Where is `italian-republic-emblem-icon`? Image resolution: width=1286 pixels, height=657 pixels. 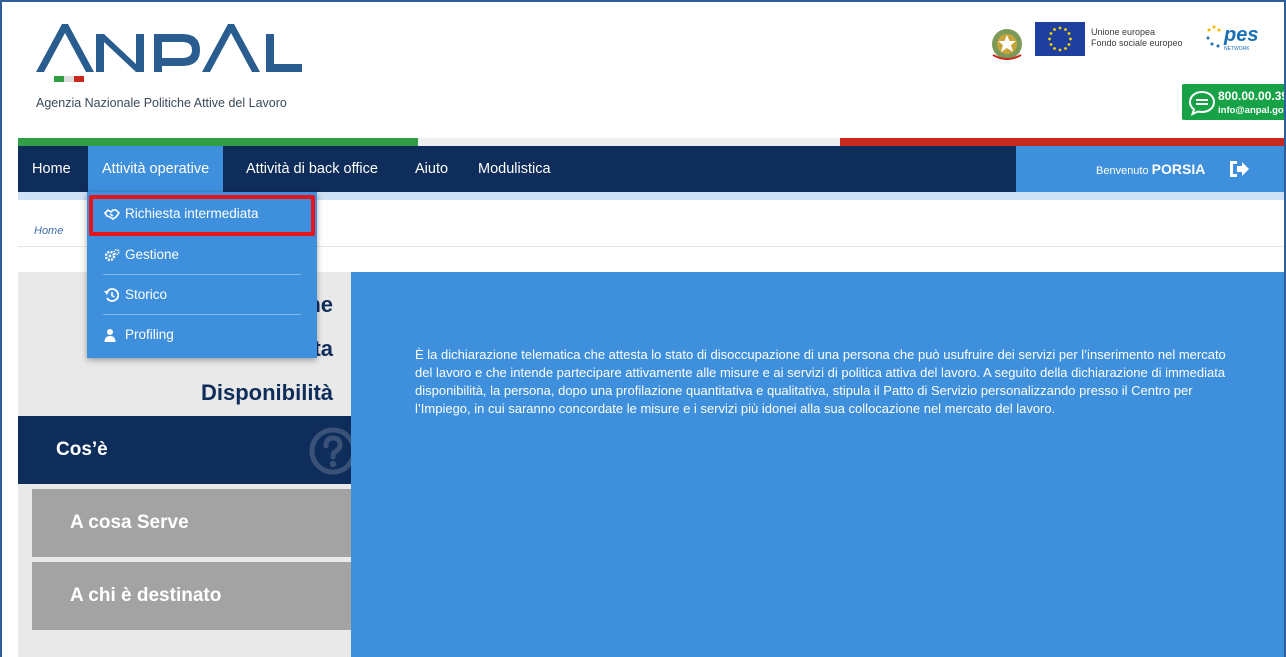 italian-republic-emblem-icon is located at coordinates (1007, 44).